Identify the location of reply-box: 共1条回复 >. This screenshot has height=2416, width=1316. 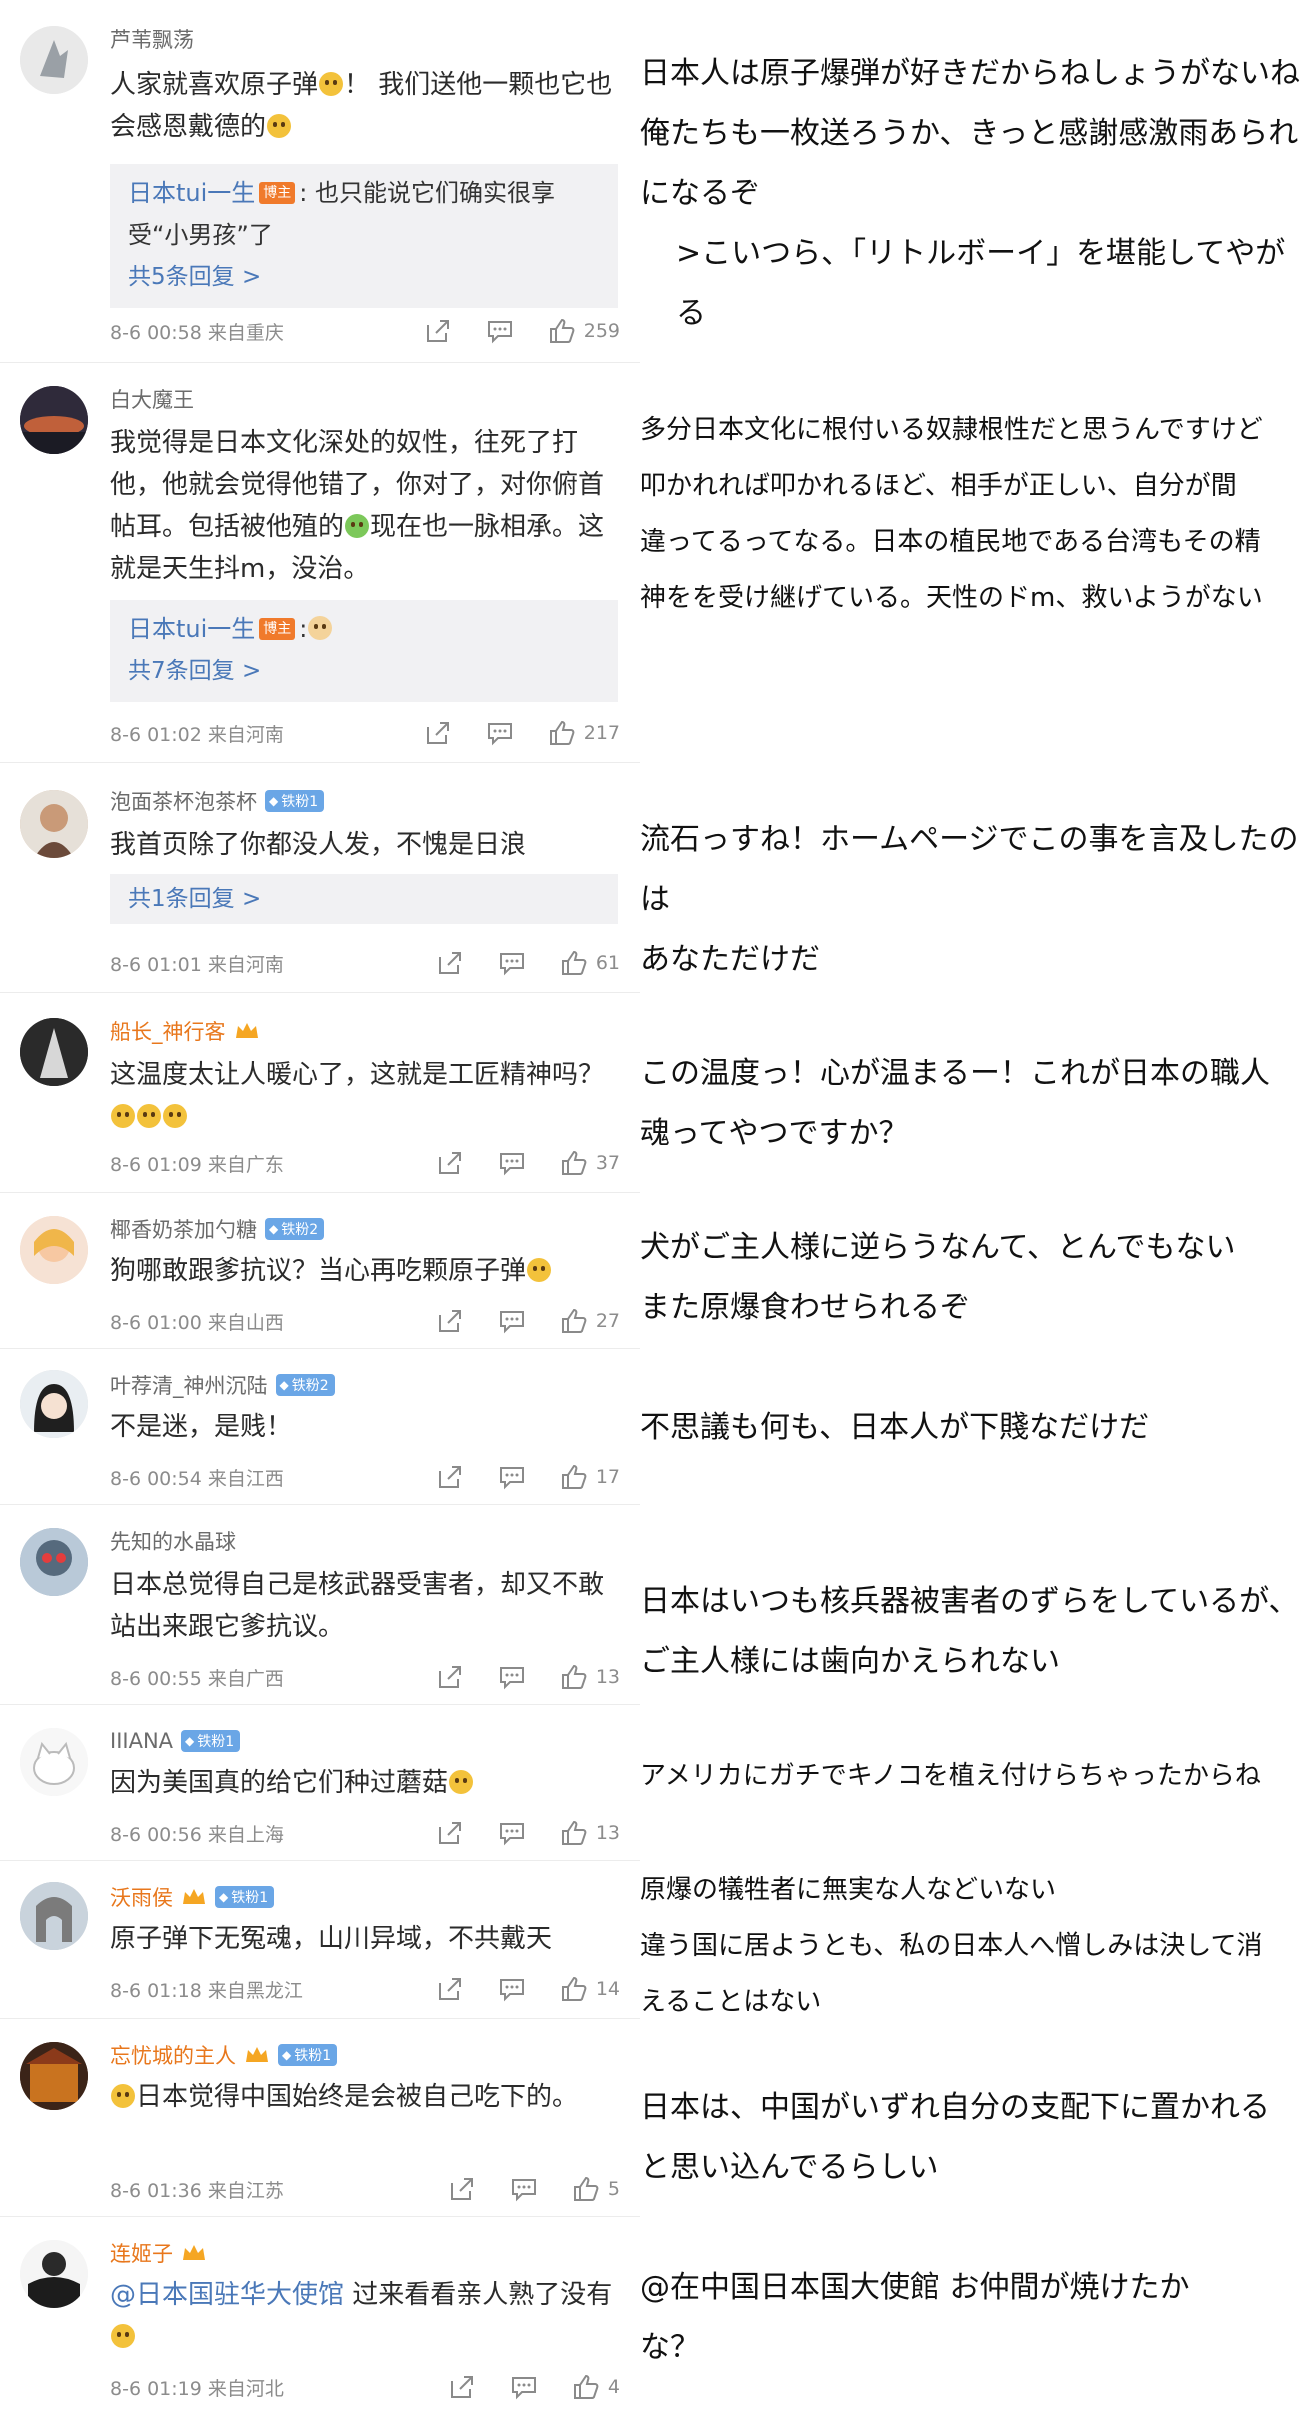
(364, 899).